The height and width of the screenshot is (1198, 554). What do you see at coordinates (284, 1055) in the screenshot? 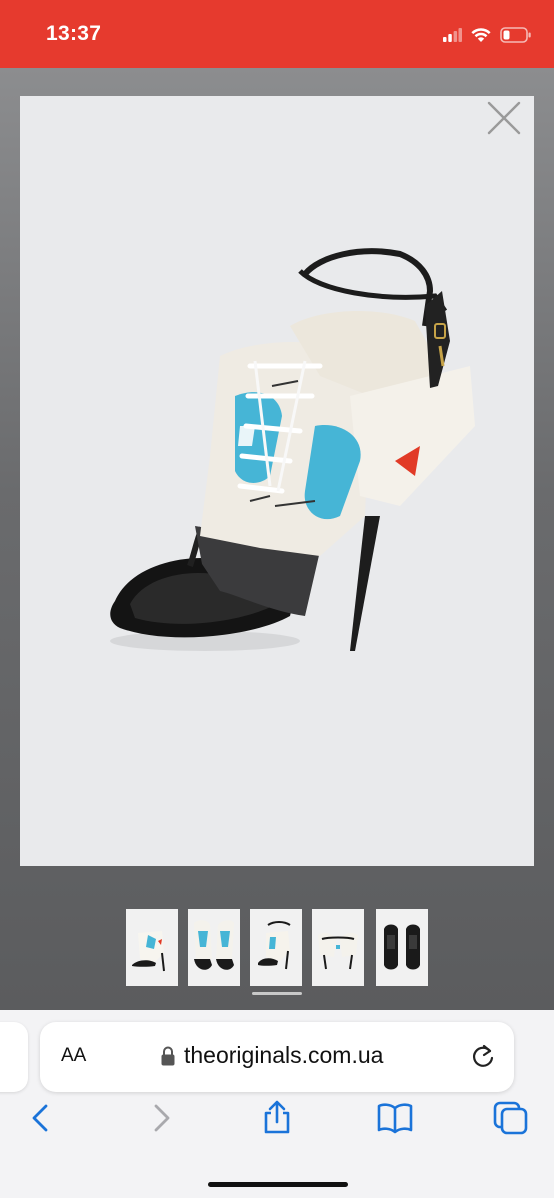
I see `url-text: theoriginals.com.ua` at bounding box center [284, 1055].